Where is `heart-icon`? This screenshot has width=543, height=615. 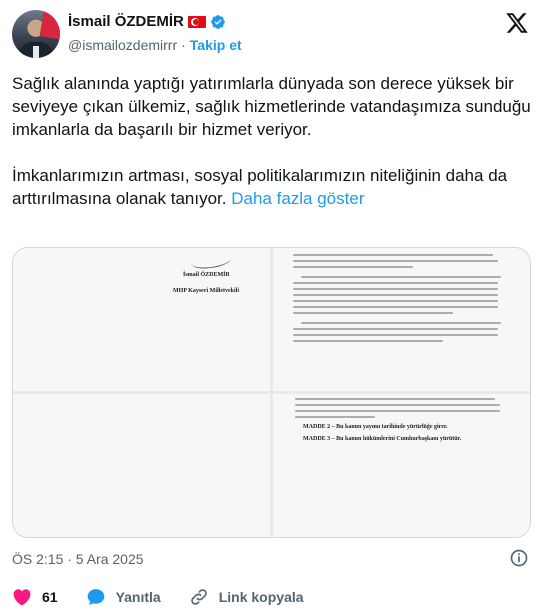 heart-icon is located at coordinates (22, 597).